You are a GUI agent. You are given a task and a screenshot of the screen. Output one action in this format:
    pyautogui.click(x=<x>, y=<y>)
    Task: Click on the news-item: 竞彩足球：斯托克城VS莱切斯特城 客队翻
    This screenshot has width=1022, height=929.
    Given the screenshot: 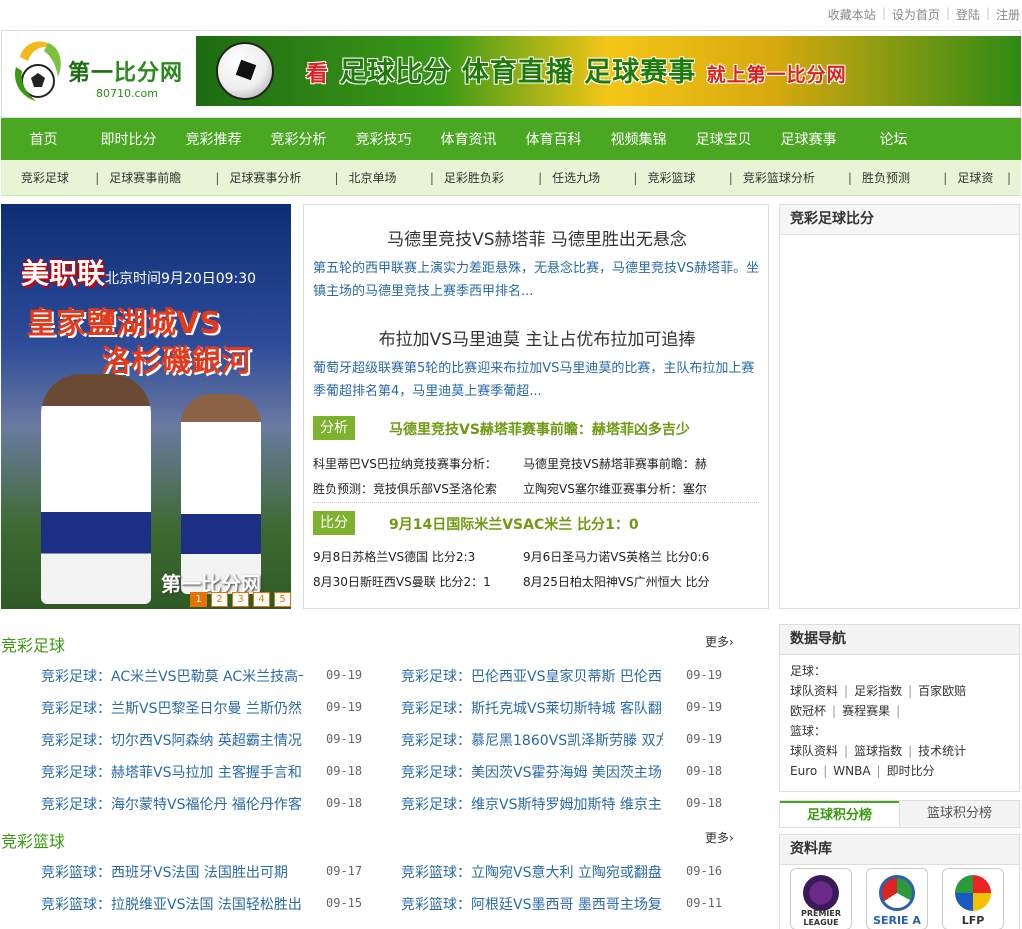 What is the action you would take?
    pyautogui.click(x=532, y=708)
    